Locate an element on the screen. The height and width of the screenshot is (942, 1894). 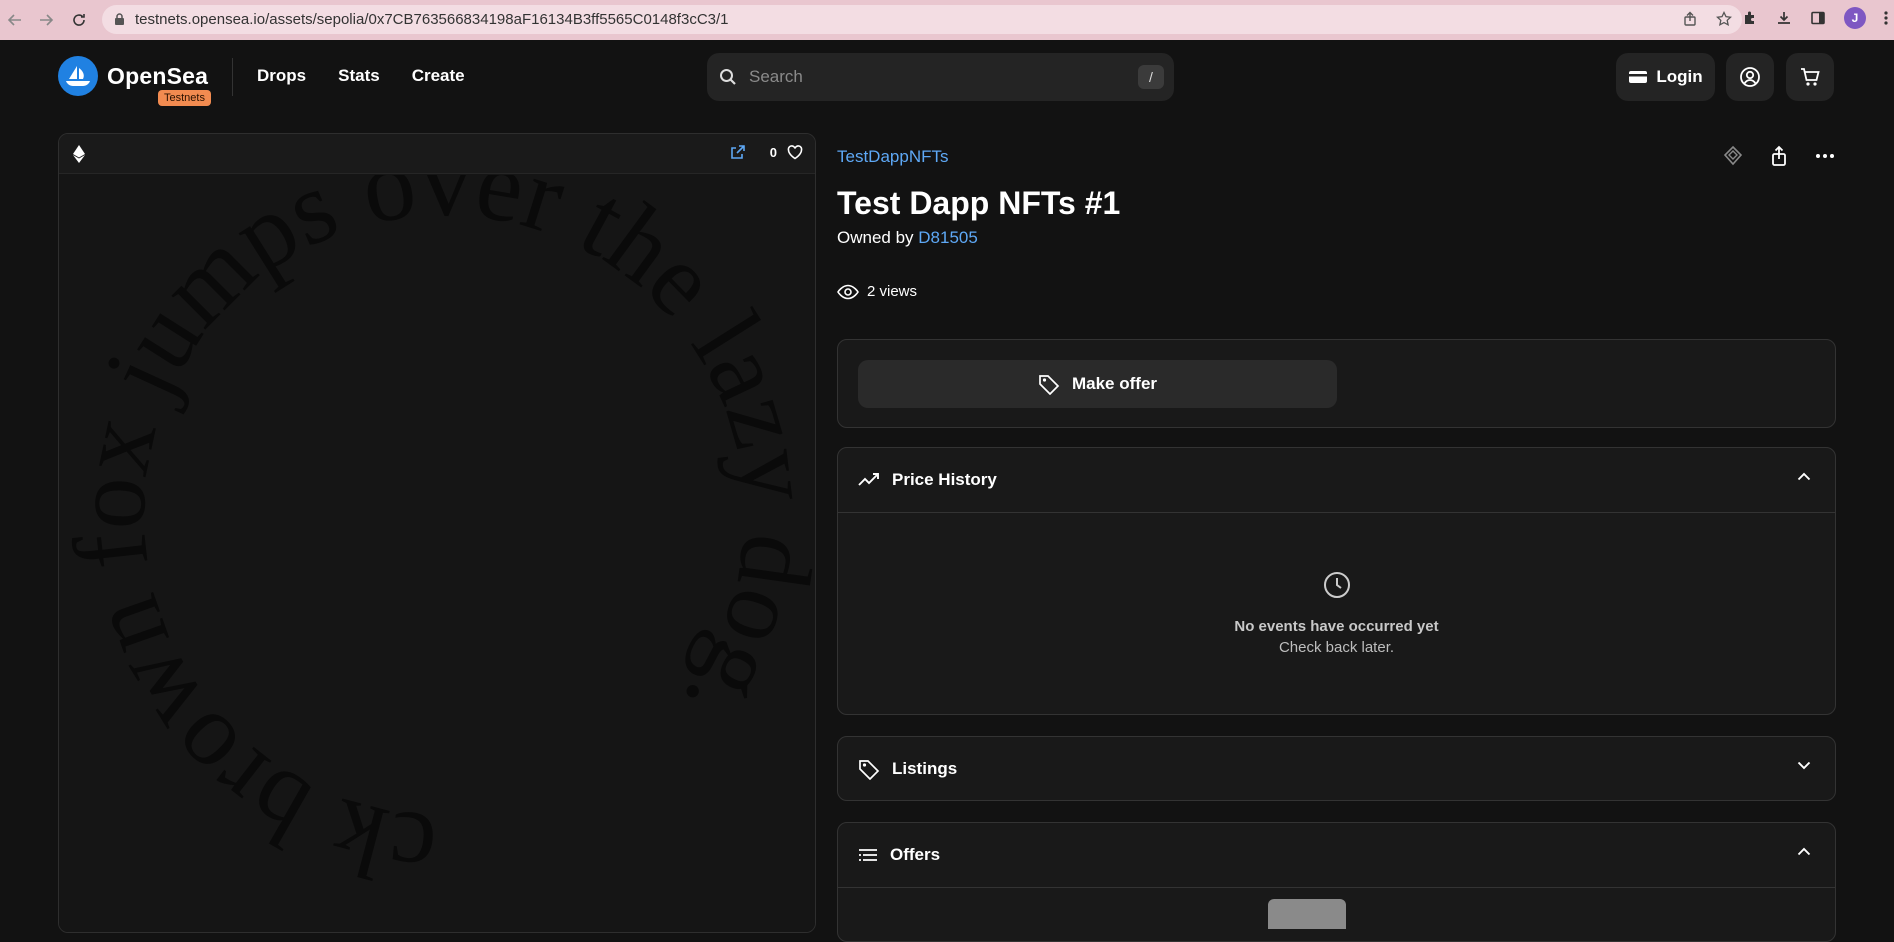
brand-name: OpenSea is located at coordinates (158, 75).